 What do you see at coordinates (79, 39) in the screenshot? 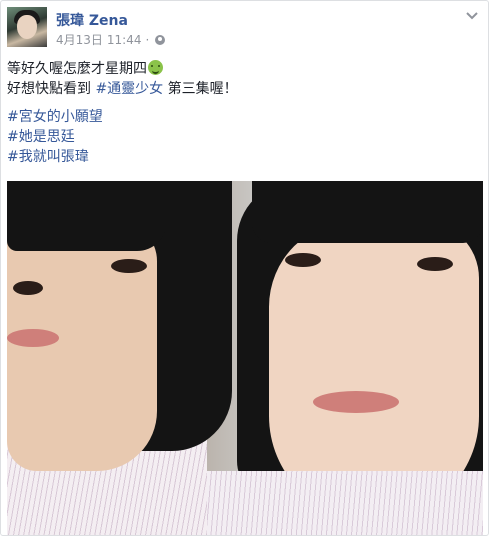
I see `post-date: 4月13日` at bounding box center [79, 39].